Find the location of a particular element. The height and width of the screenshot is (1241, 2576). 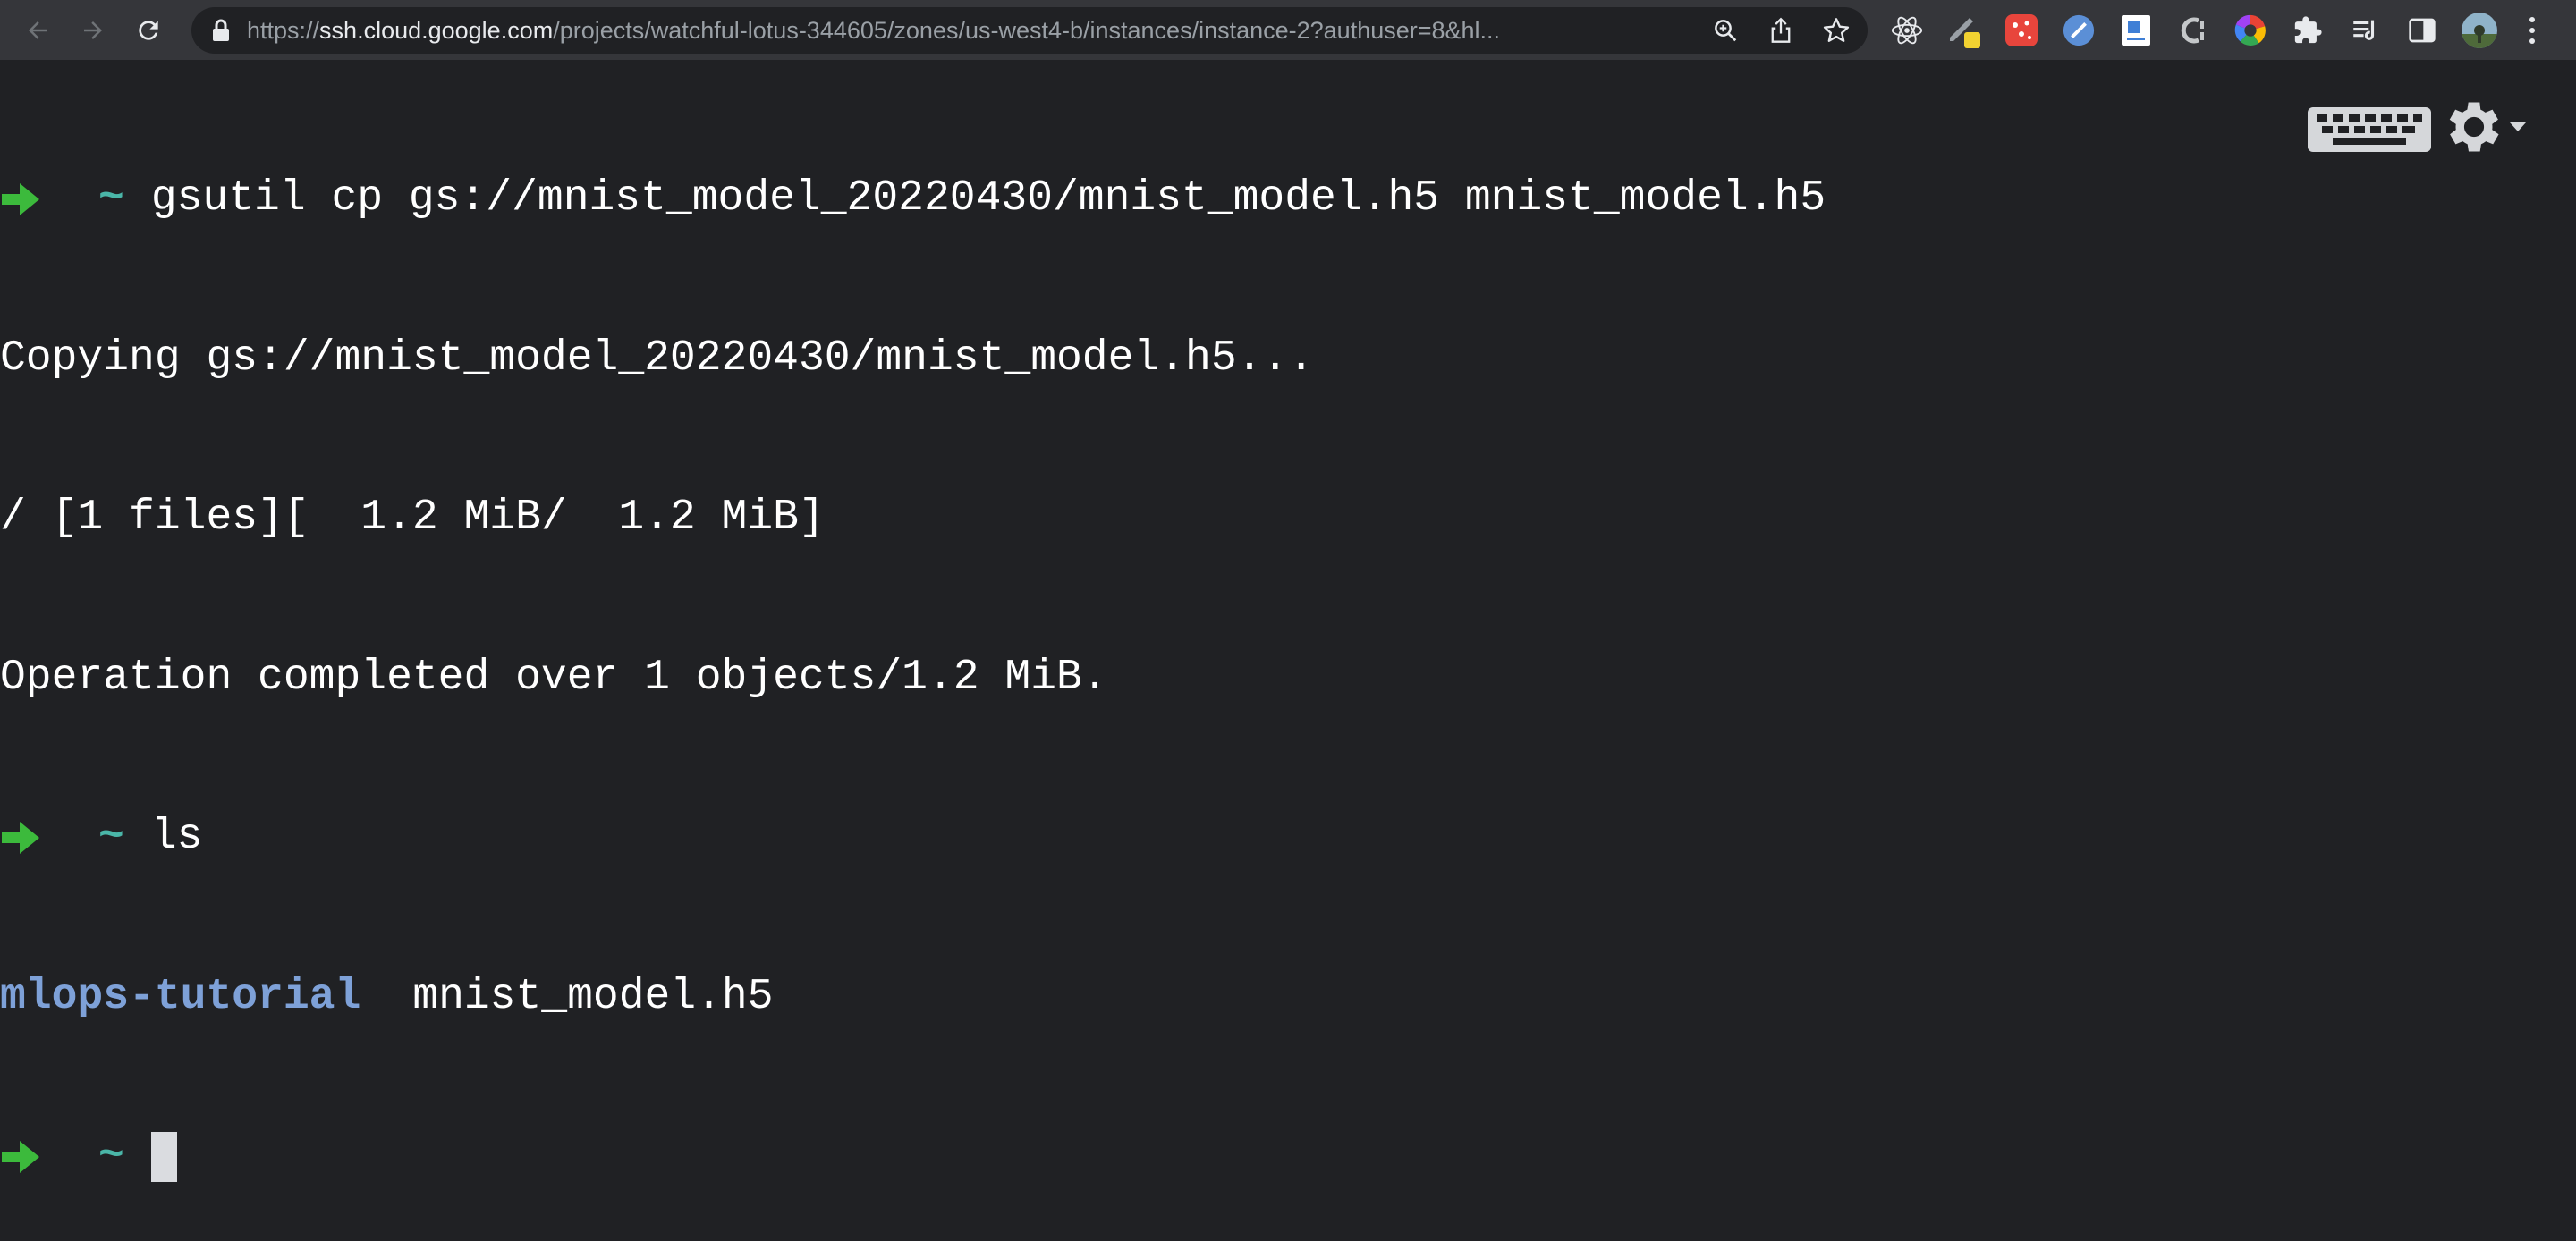

react-devtools-icon is located at coordinates (1907, 30).